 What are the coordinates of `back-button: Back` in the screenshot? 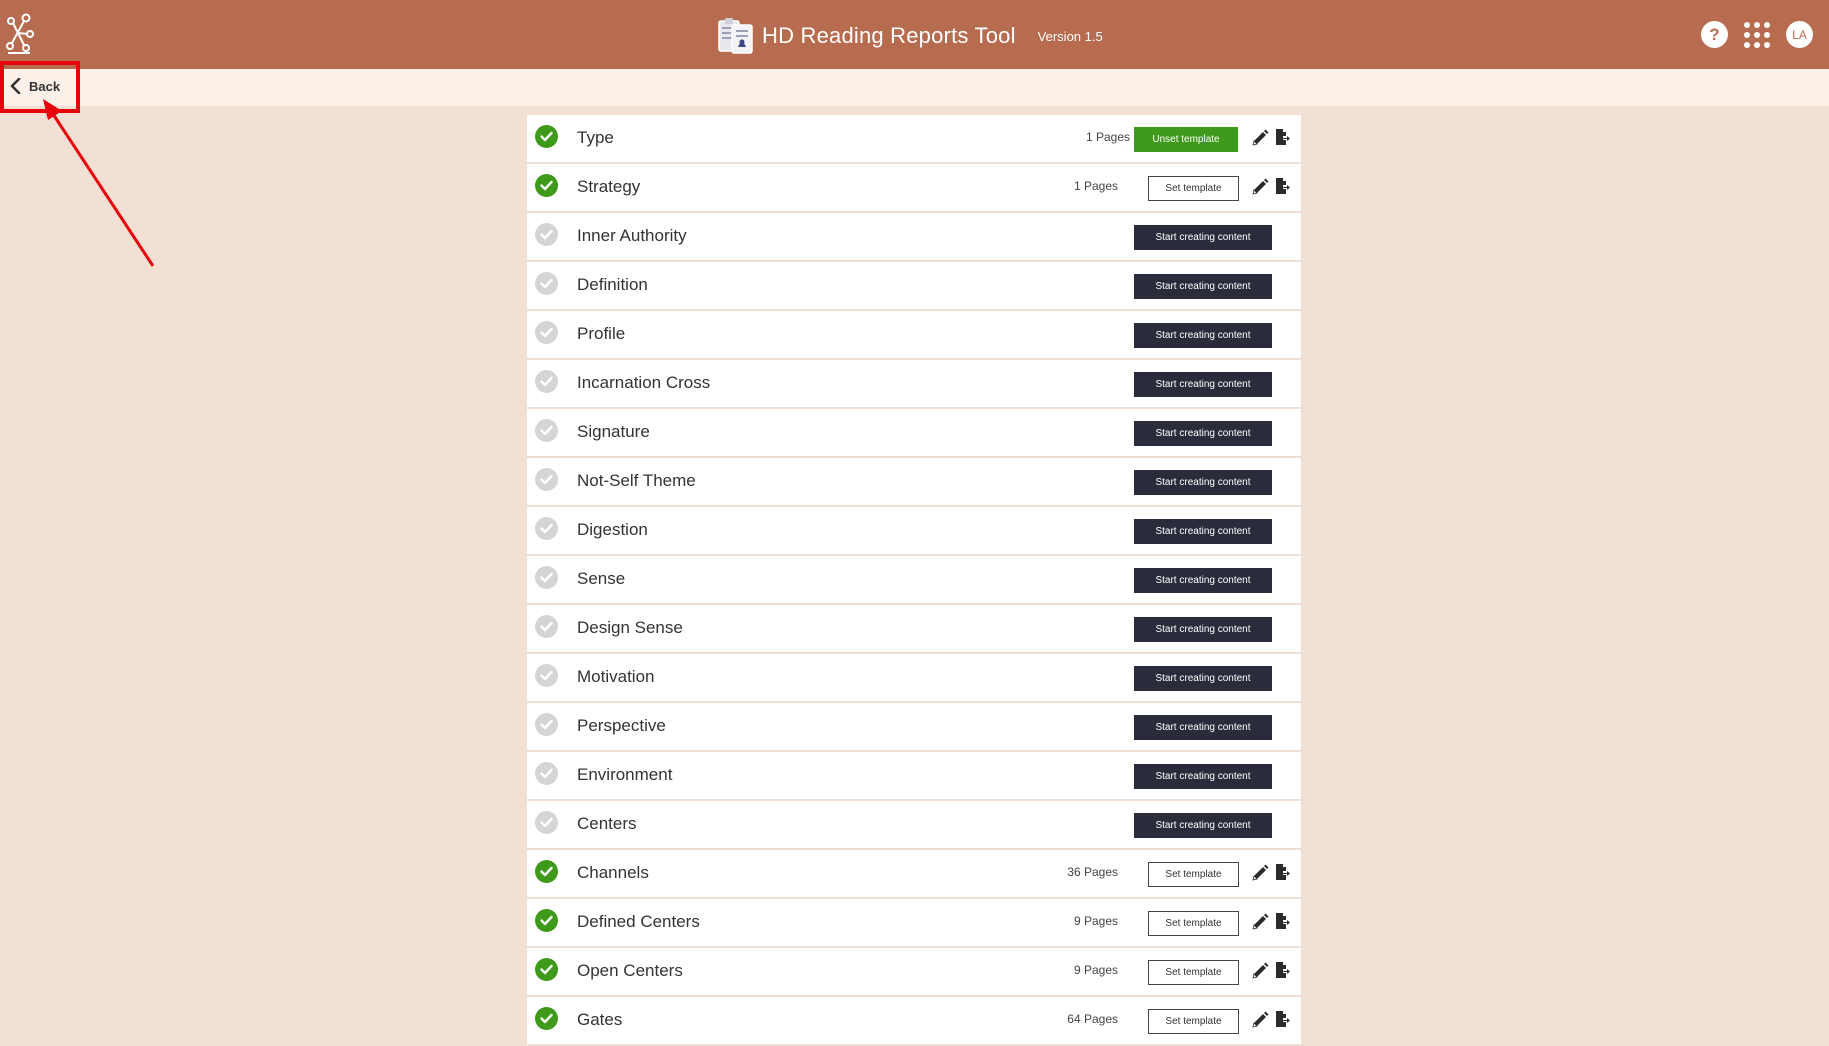 It's located at (34, 86).